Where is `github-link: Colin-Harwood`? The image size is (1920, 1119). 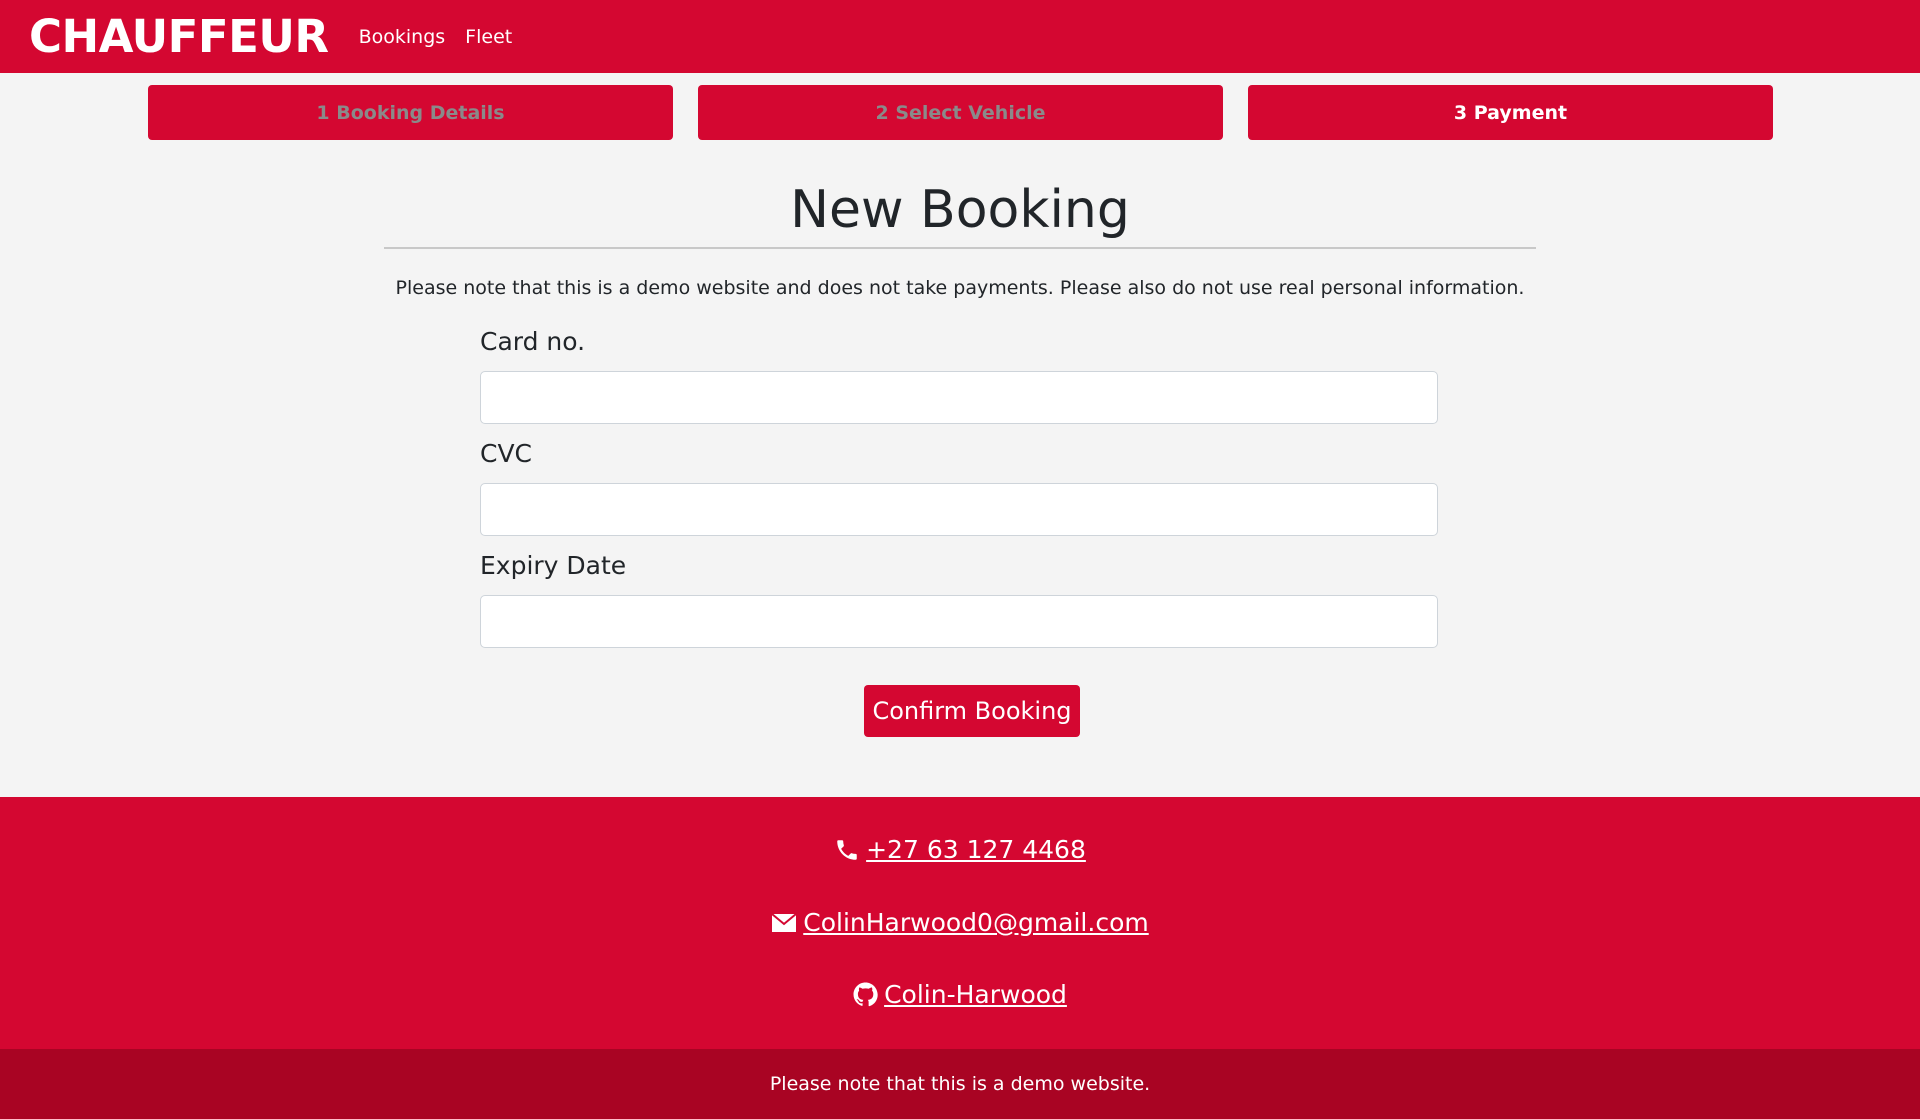
github-link: Colin-Harwood is located at coordinates (960, 994).